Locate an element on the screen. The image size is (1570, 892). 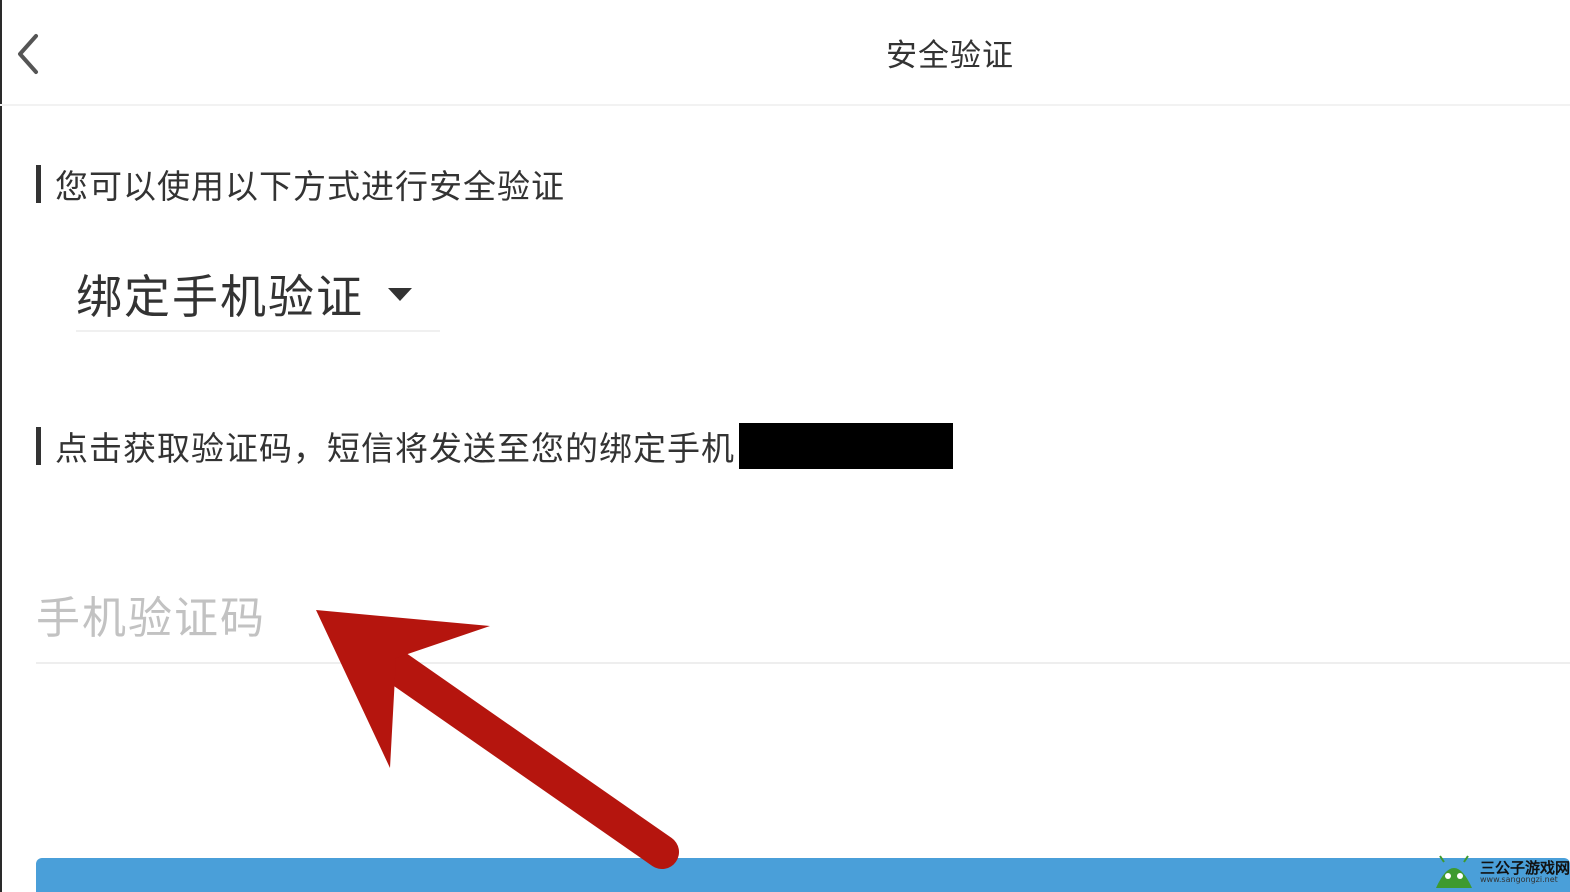
caret-down-icon is located at coordinates (400, 294).